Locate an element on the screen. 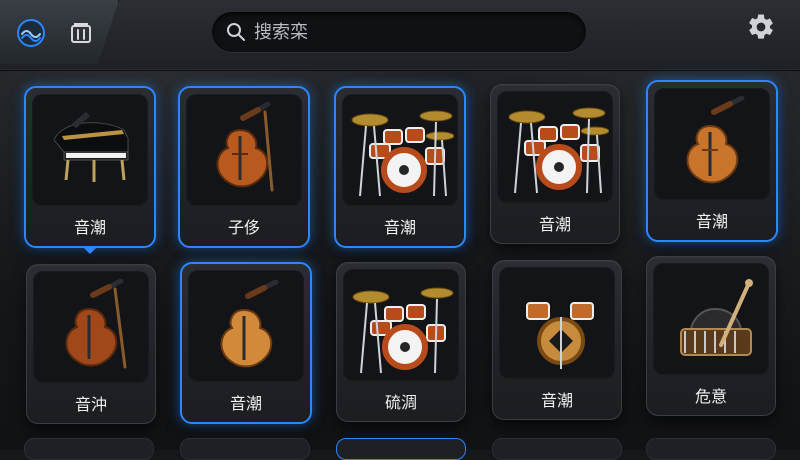 The image size is (800, 460). wave-logo-icon is located at coordinates (31, 33).